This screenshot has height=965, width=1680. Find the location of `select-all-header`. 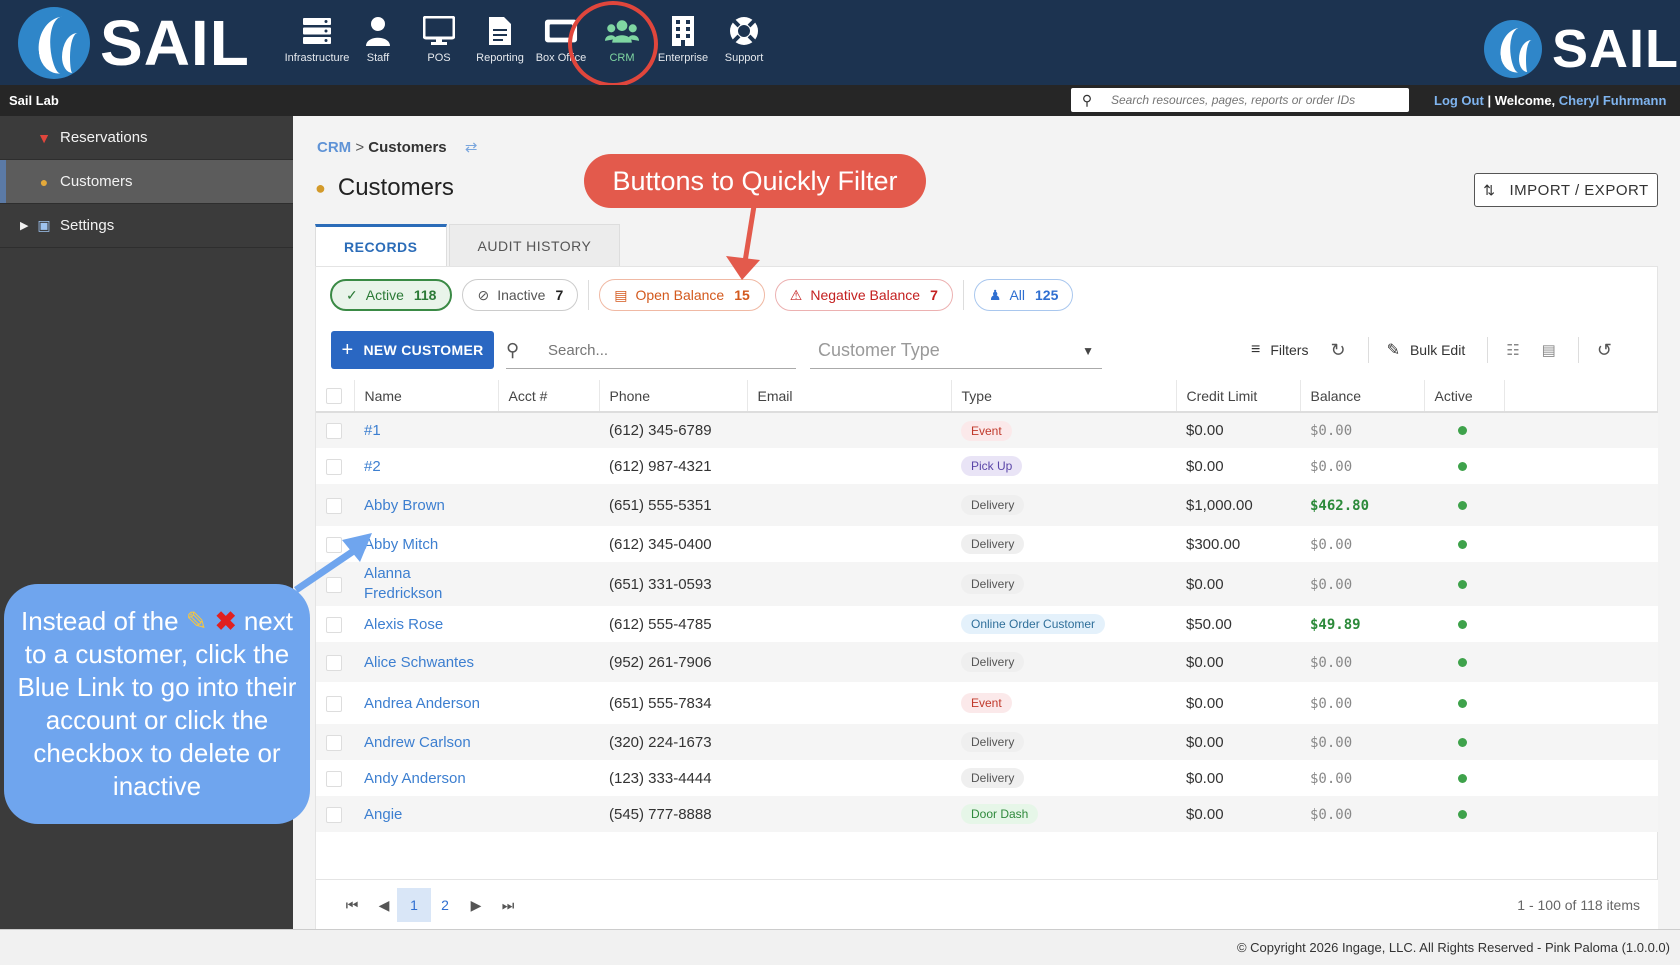

select-all-header is located at coordinates (335, 396).